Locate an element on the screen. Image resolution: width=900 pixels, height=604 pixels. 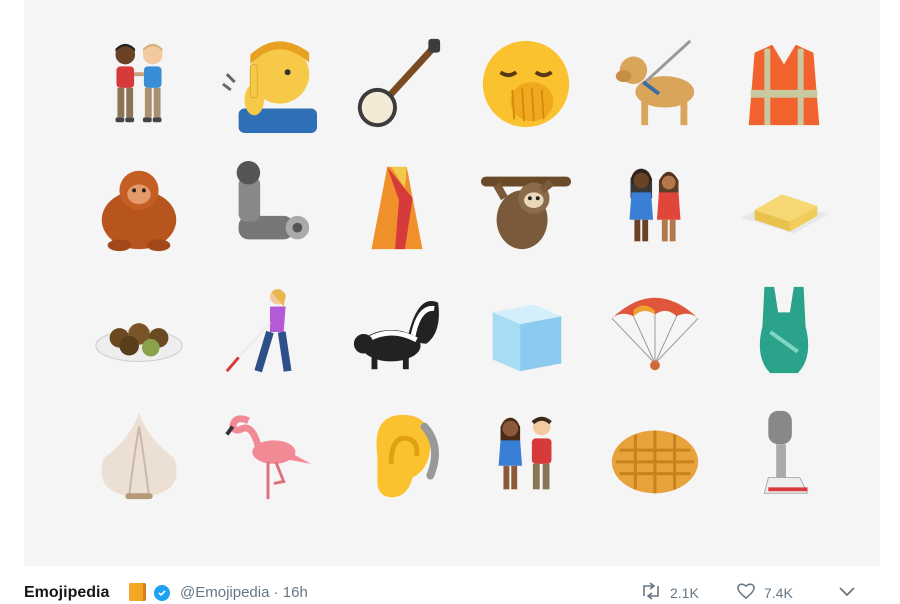
retweet-button: 2.1K is located at coordinates (669, 593).